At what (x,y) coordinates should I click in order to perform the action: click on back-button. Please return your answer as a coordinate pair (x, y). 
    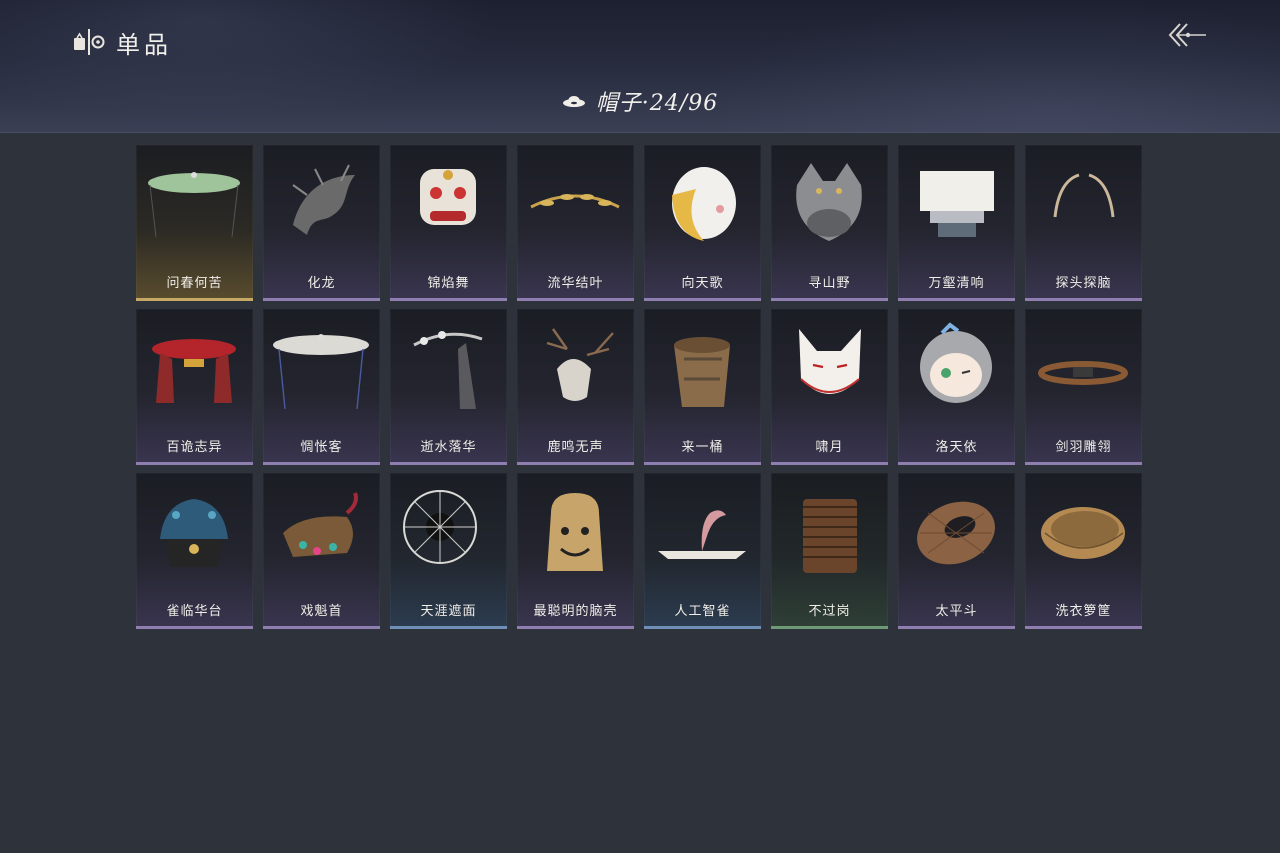
    Looking at the image, I should click on (1188, 35).